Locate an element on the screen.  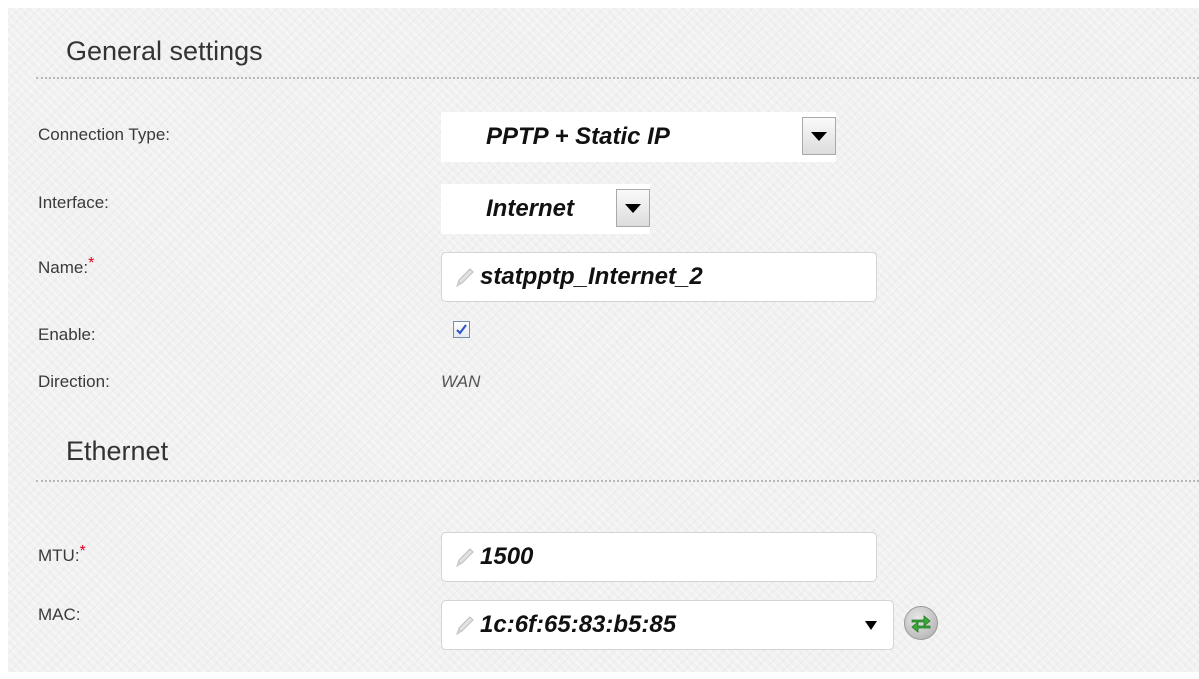
interface-select: Internet is located at coordinates (545, 209).